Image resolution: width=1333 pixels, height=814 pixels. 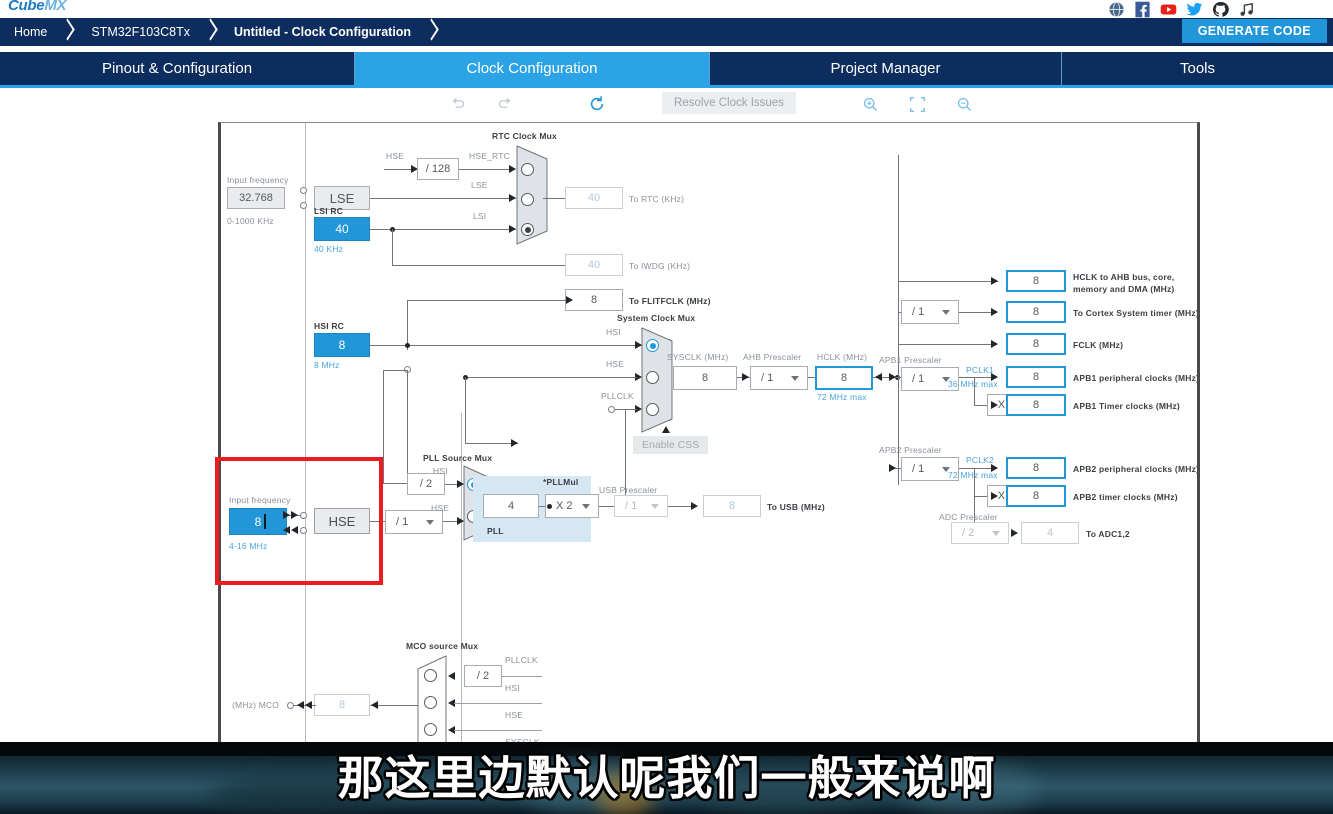 What do you see at coordinates (440, 508) in the screenshot?
I see `pllmux-hse-label: HSE` at bounding box center [440, 508].